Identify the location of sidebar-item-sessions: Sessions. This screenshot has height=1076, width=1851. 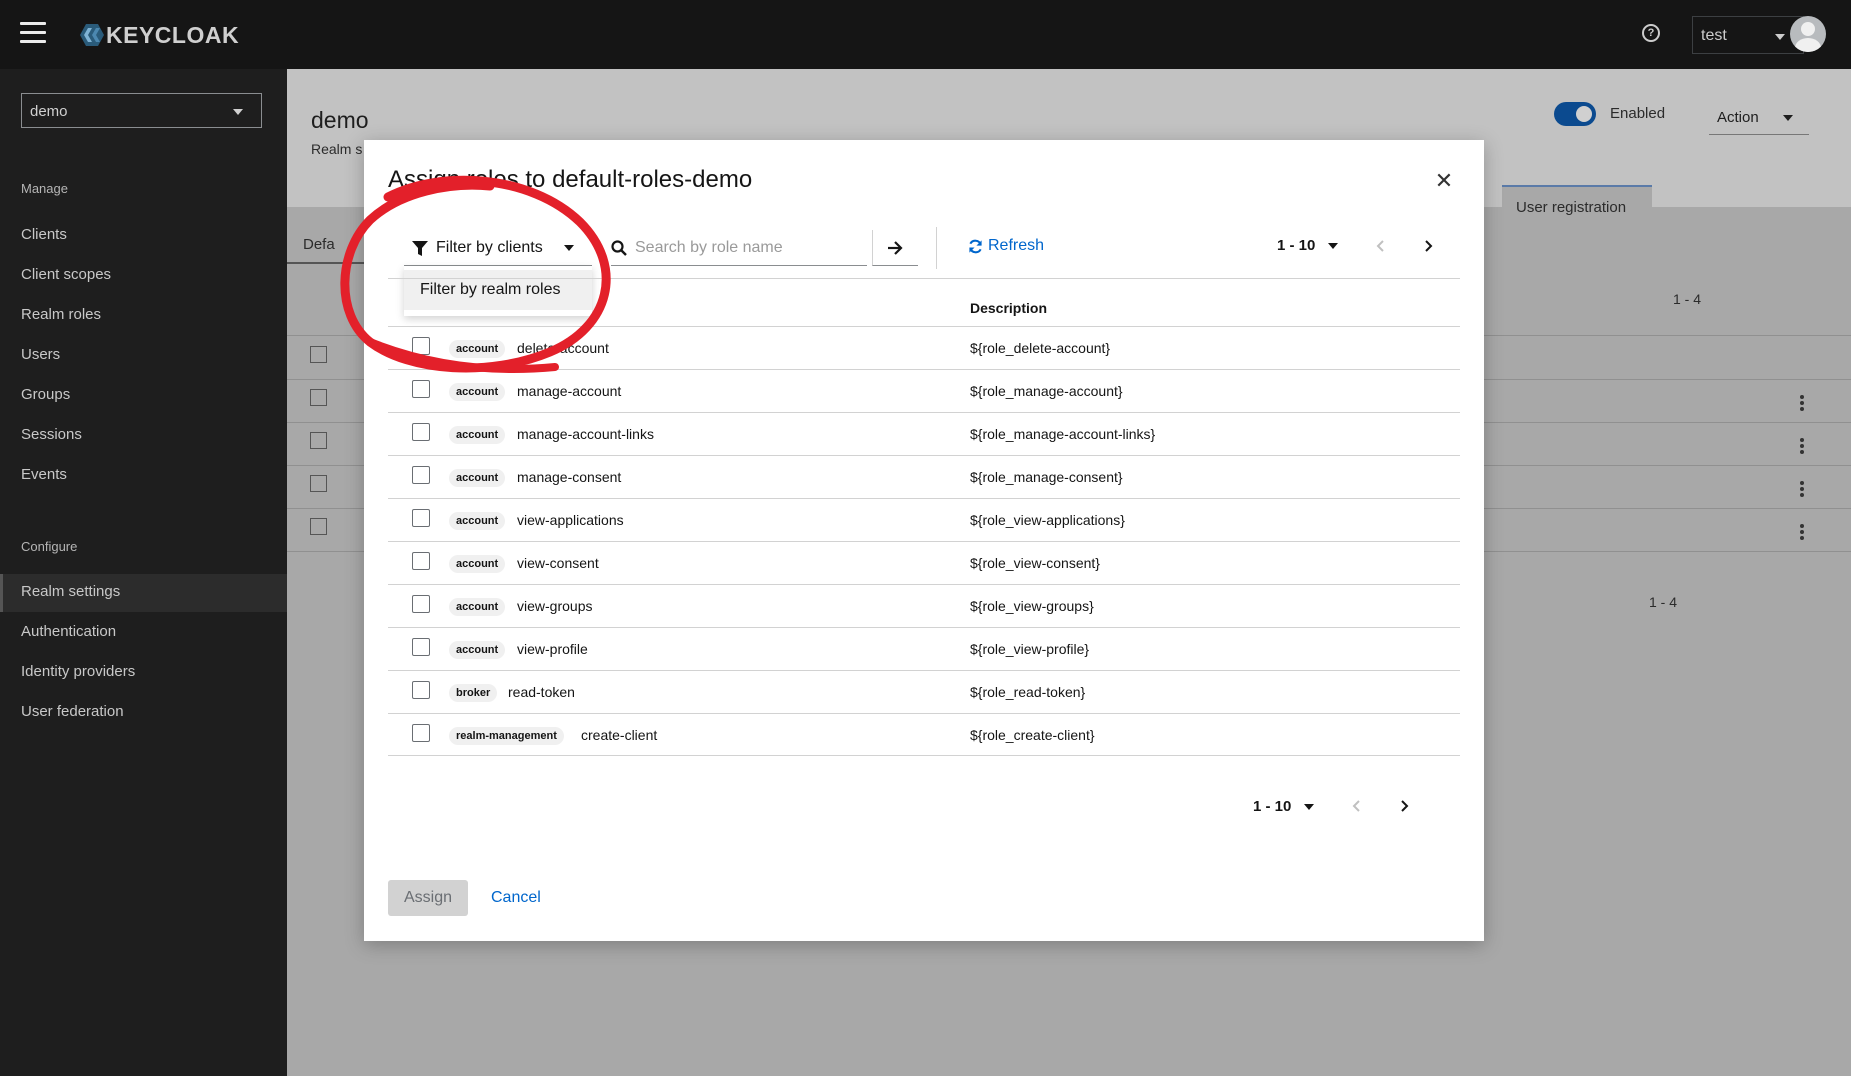
(143, 436).